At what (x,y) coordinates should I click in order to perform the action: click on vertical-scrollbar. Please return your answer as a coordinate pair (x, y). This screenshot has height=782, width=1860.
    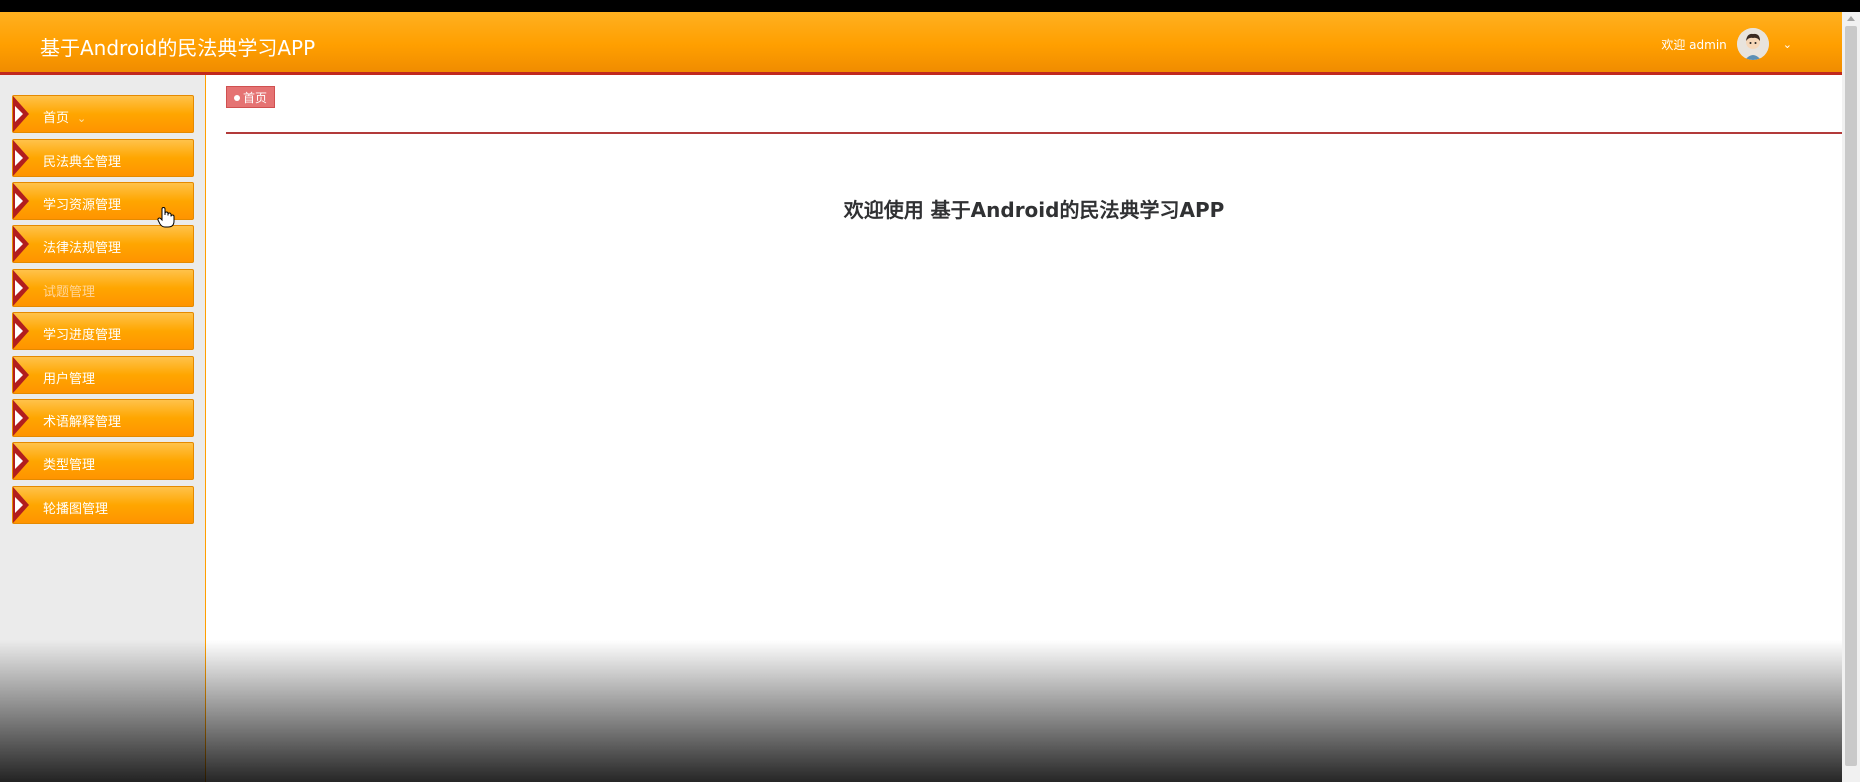
    Looking at the image, I should click on (1851, 397).